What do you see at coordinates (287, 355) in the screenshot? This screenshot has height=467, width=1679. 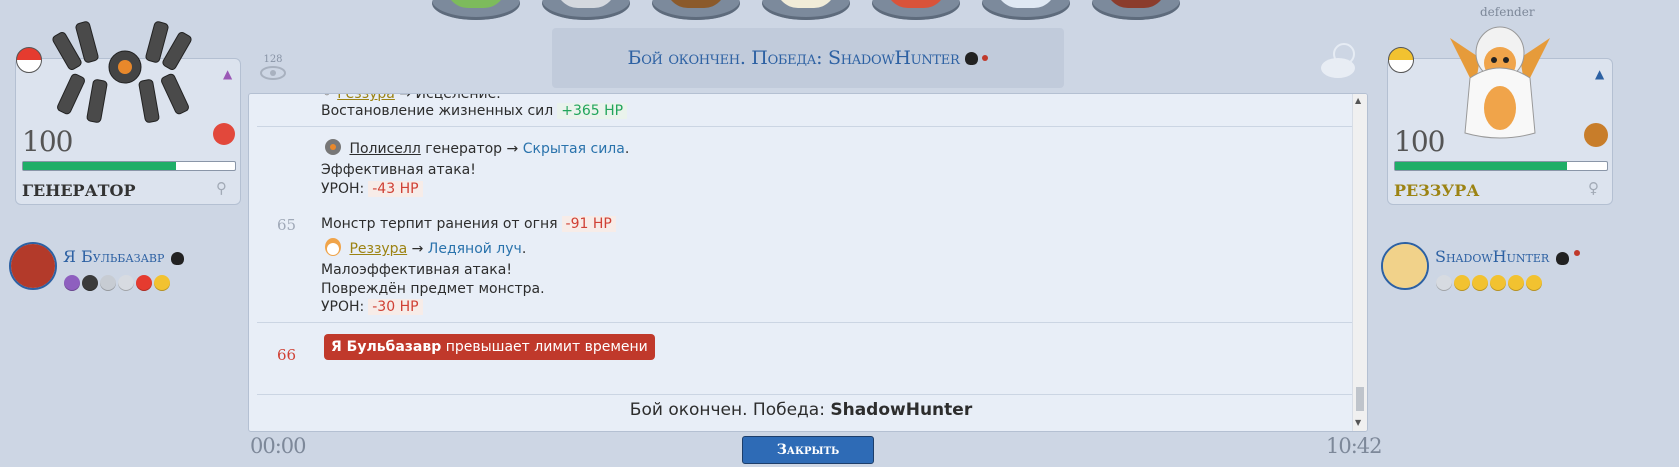 I see `turn-number: 66` at bounding box center [287, 355].